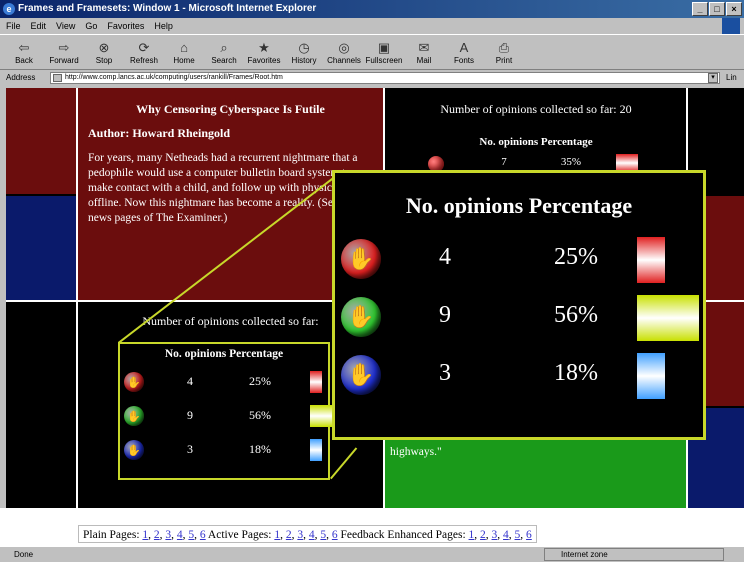 The image size is (744, 562). What do you see at coordinates (518, 535) in the screenshot?
I see `feedback-pages-link-5: 5` at bounding box center [518, 535].